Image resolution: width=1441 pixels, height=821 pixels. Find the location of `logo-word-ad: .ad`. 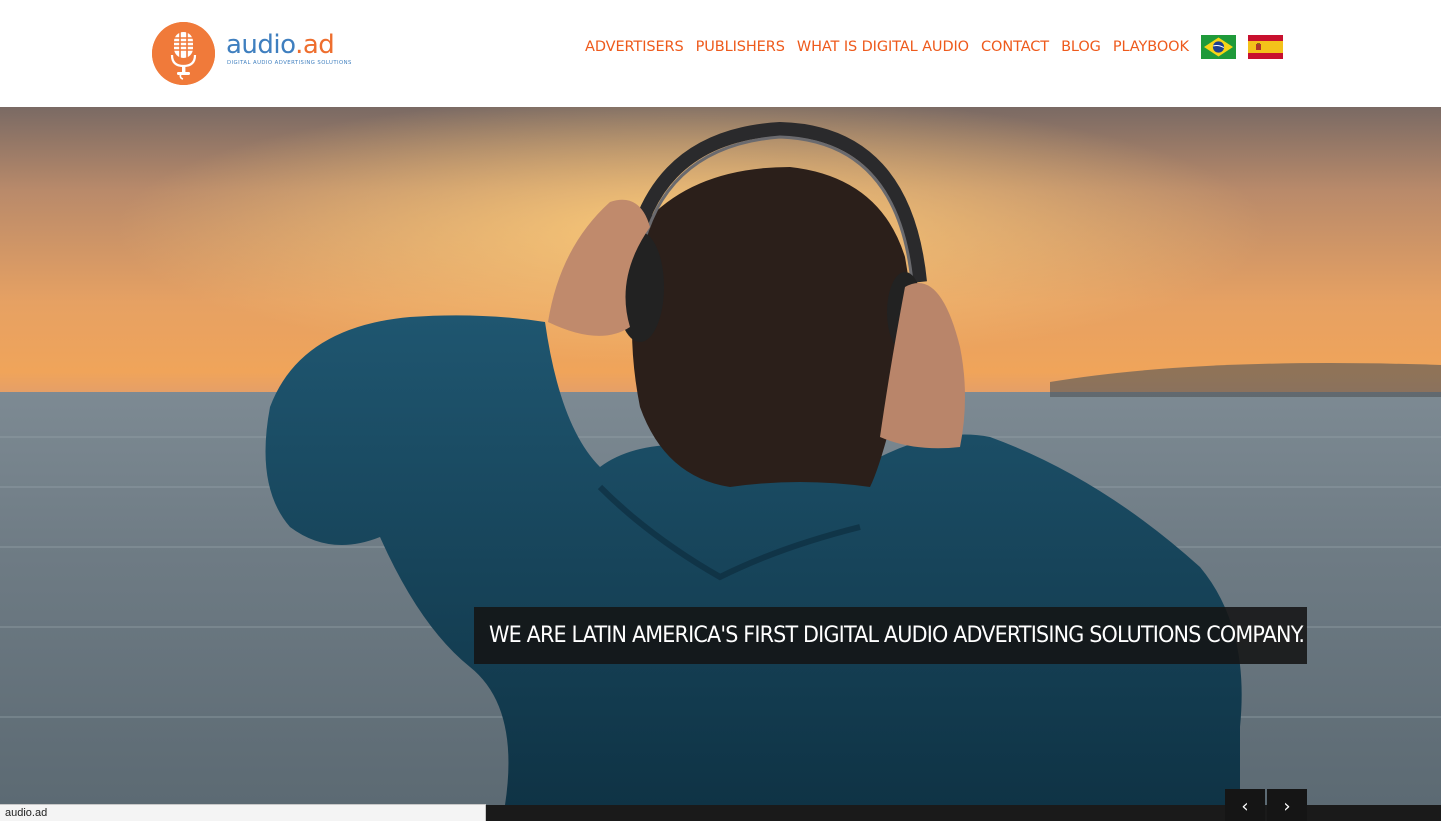

logo-word-ad: .ad is located at coordinates (315, 45).